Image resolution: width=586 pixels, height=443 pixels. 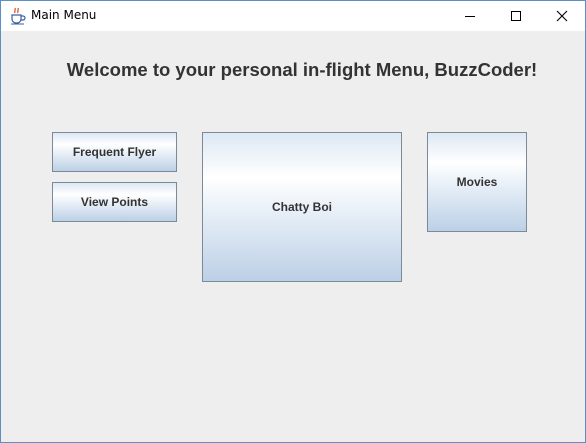 What do you see at coordinates (114, 202) in the screenshot?
I see `view-points-button: View Points` at bounding box center [114, 202].